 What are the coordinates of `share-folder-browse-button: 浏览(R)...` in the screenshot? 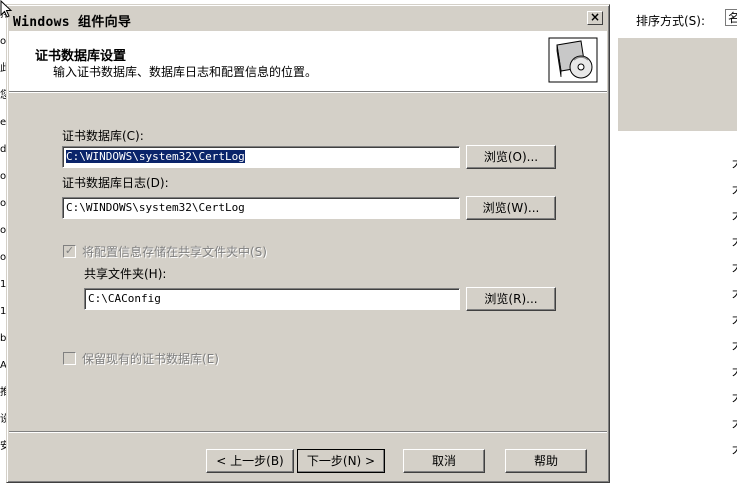 It's located at (511, 299).